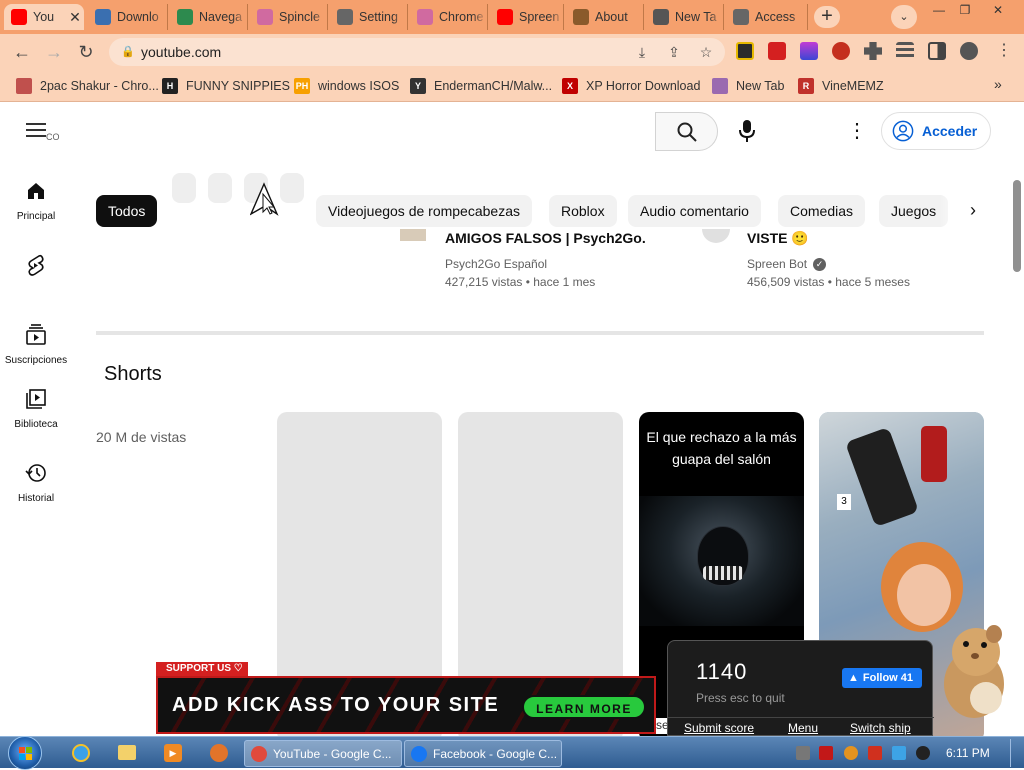  I want to click on page-scrollbar-thumb, so click(1017, 226).